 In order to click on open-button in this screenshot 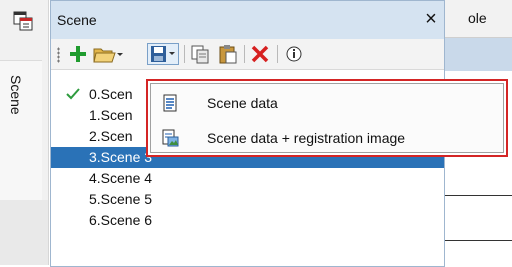, I will do `click(108, 54)`.